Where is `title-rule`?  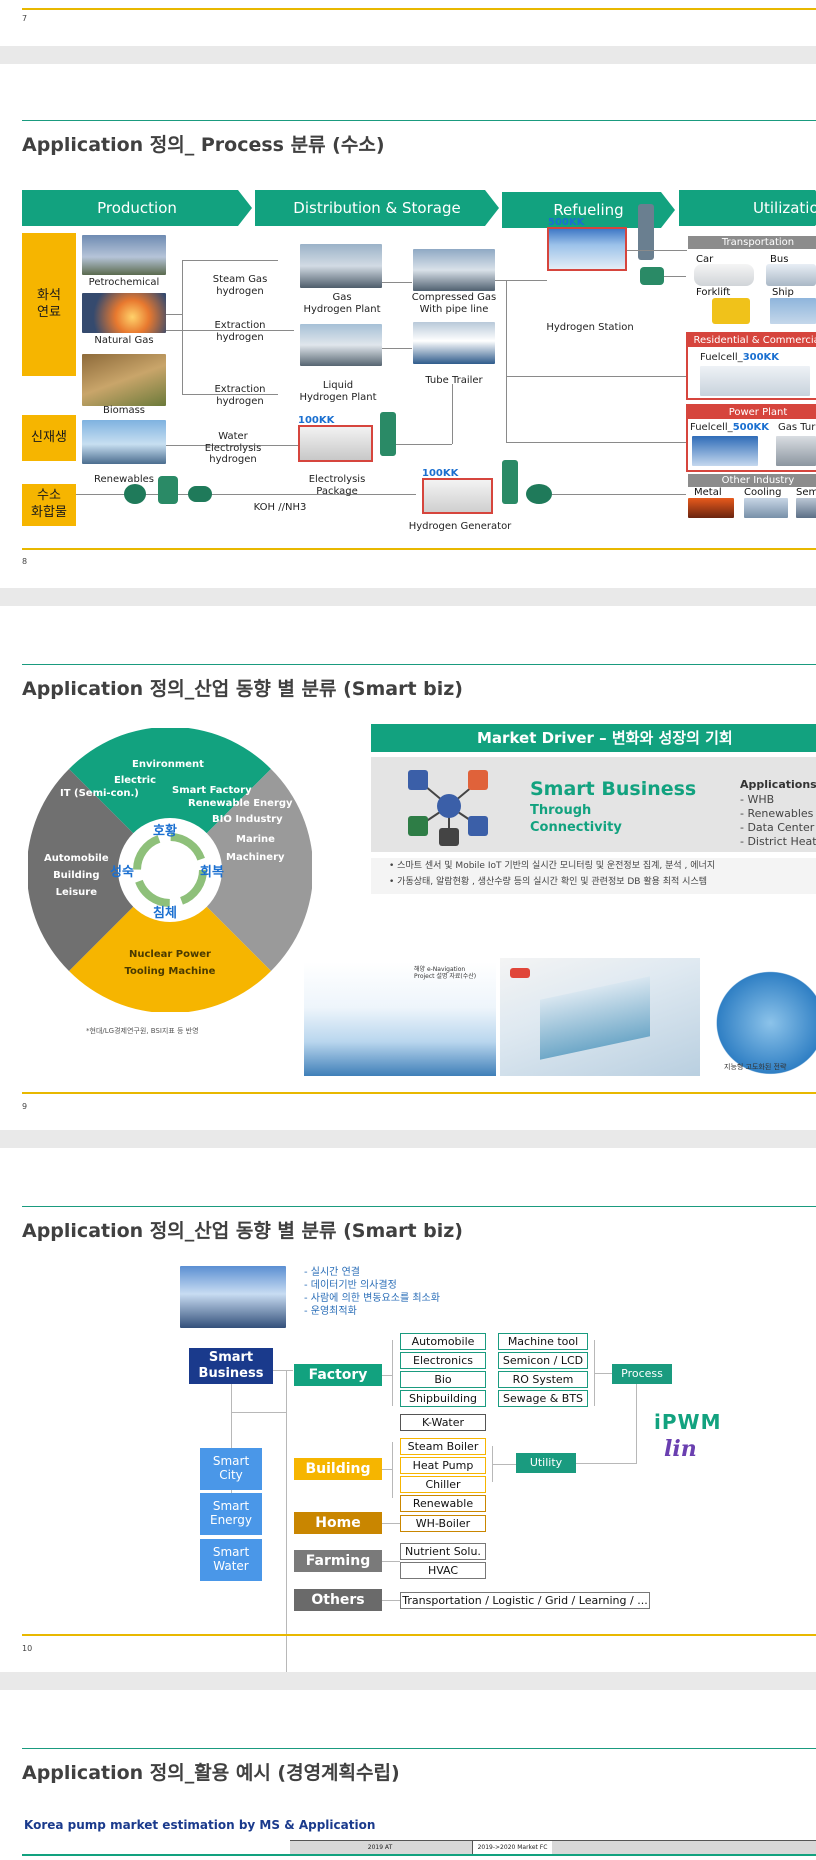 title-rule is located at coordinates (419, 1206).